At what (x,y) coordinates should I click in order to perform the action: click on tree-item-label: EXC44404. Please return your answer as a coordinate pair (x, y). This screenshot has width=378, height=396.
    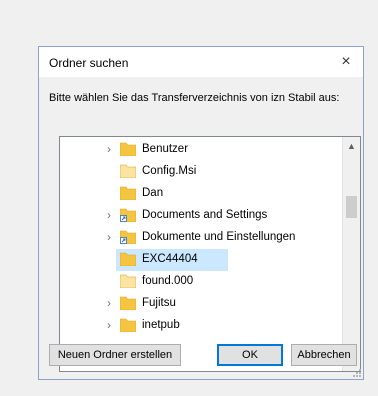
    Looking at the image, I should click on (170, 259).